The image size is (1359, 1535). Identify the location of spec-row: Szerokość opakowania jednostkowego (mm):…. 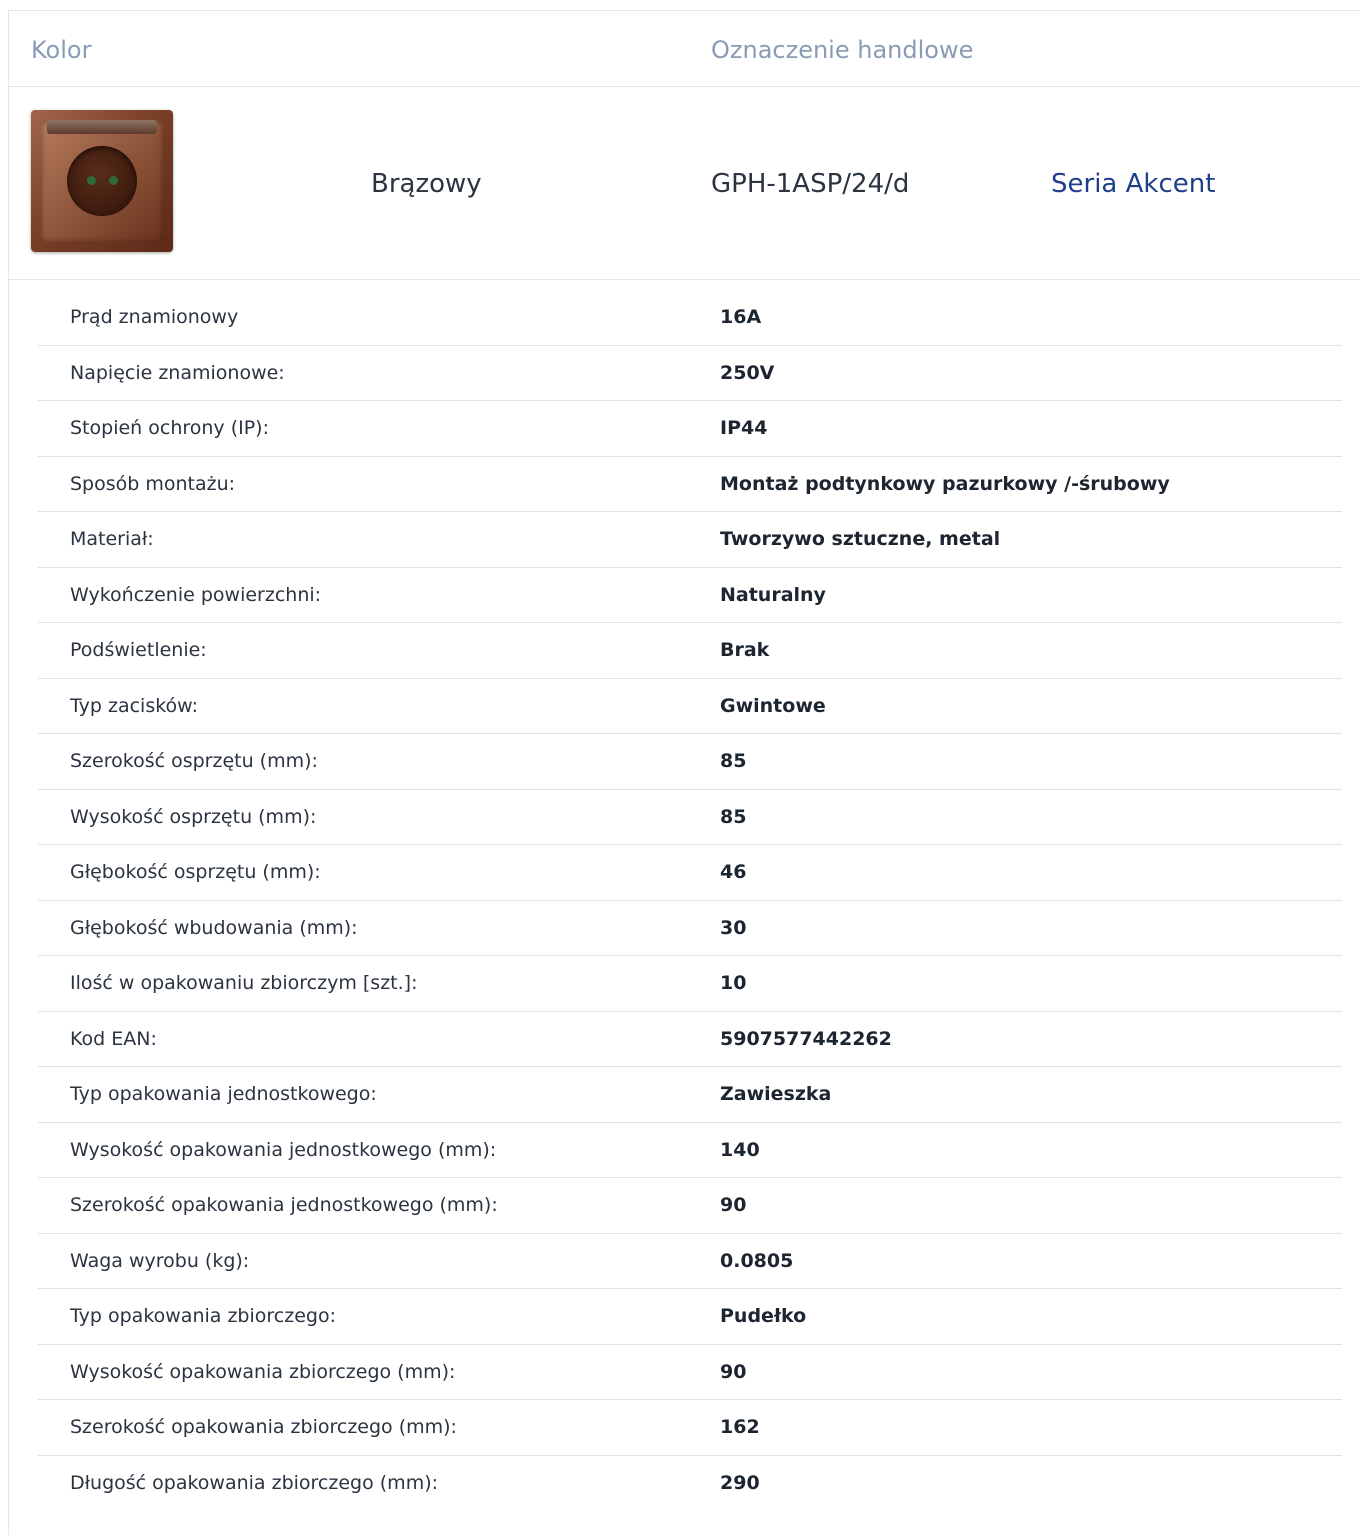
(690, 1206).